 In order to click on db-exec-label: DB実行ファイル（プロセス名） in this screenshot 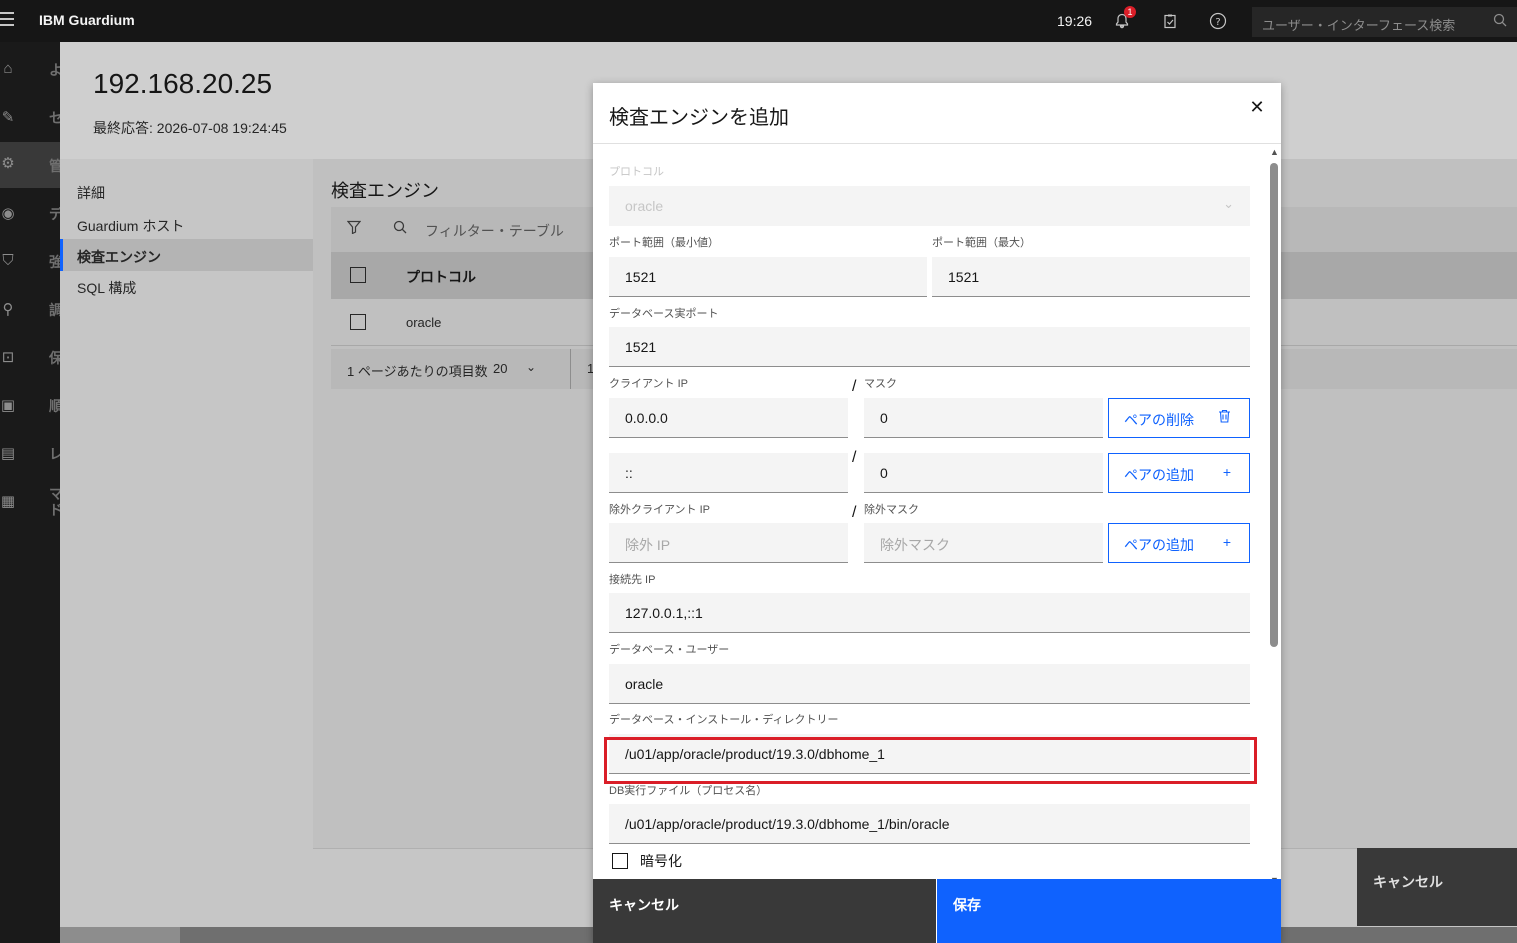, I will do `click(688, 791)`.